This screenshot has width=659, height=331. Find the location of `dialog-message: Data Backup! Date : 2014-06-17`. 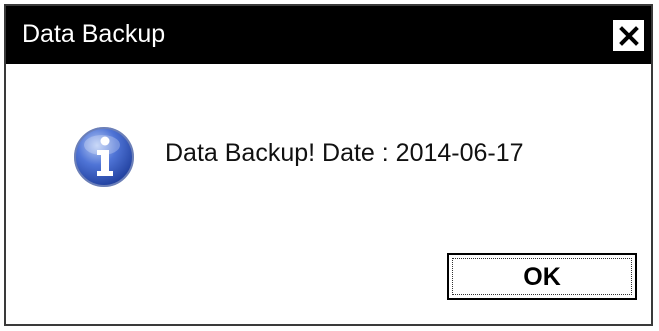

dialog-message: Data Backup! Date : 2014-06-17 is located at coordinates (344, 153).